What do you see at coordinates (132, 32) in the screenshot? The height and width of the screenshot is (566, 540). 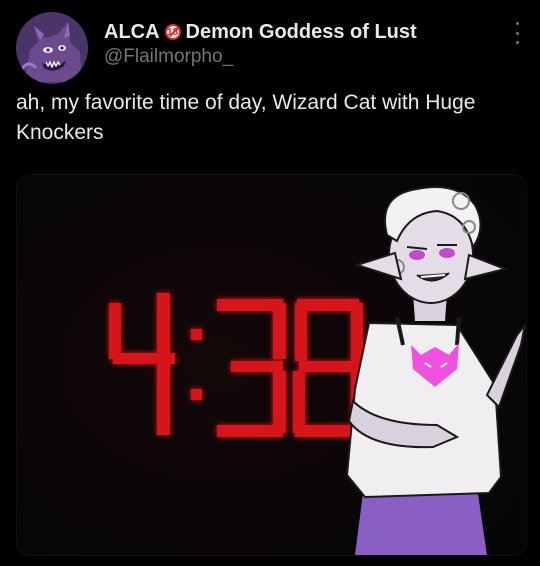 I see `author-display-name-prefix: ALCA` at bounding box center [132, 32].